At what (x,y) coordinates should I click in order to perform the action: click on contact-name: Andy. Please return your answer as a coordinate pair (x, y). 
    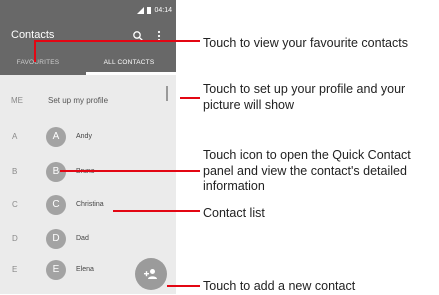
    Looking at the image, I should click on (84, 136).